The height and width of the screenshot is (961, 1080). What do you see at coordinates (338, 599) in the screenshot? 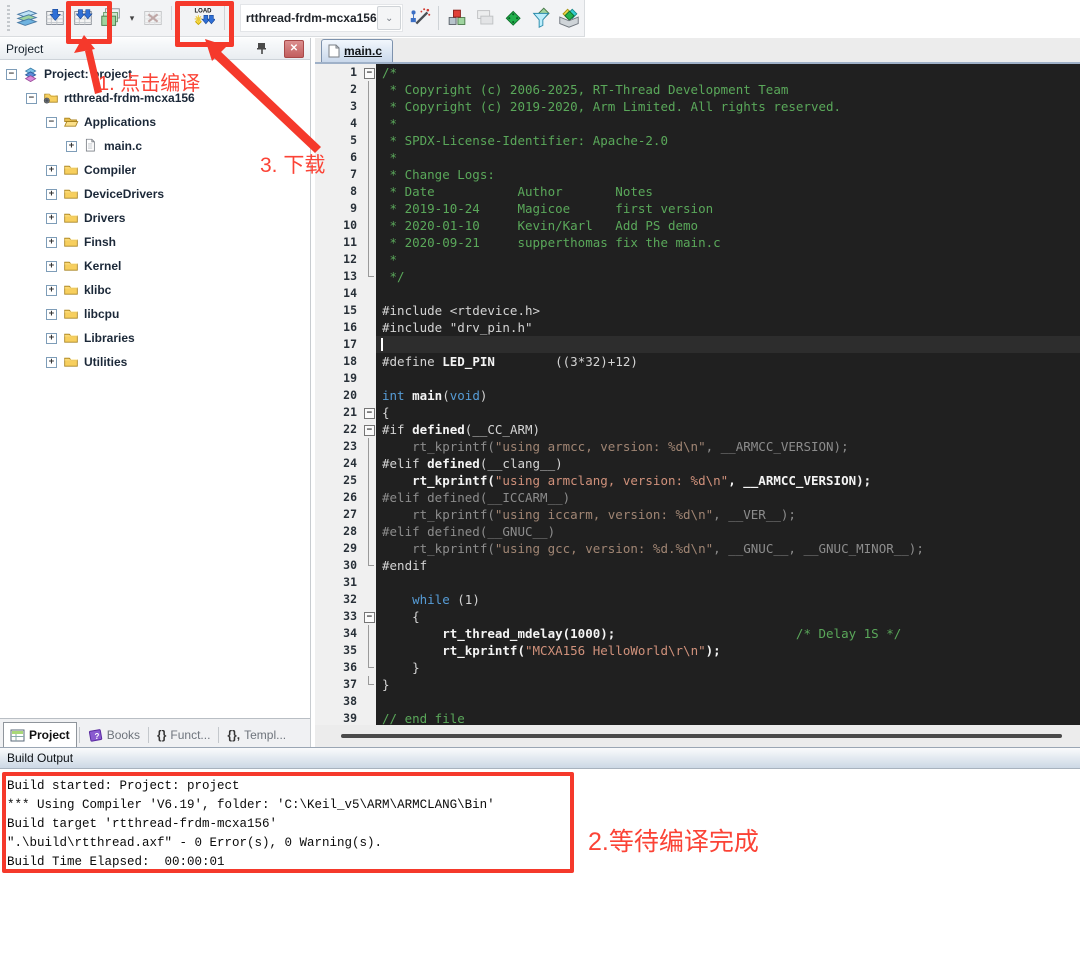
I see `line-number: 32` at bounding box center [338, 599].